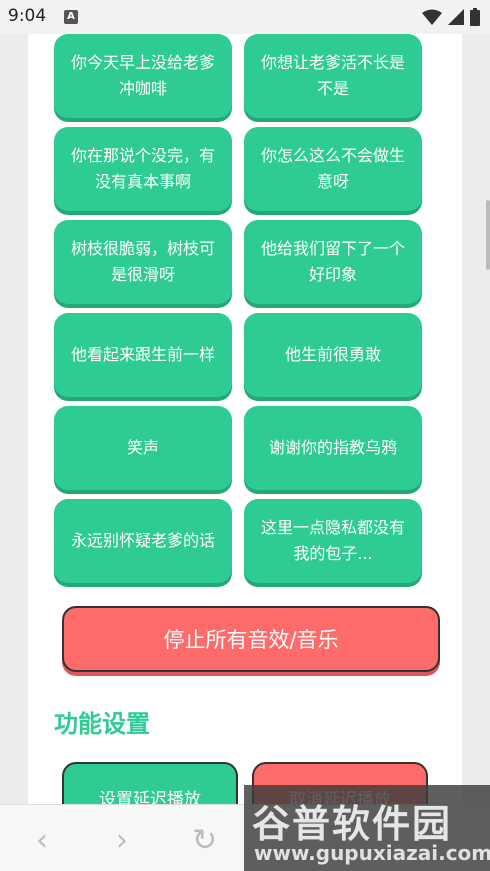 The height and width of the screenshot is (871, 490). What do you see at coordinates (333, 448) in the screenshot?
I see `sound-button: 谢谢你的指教乌鸦` at bounding box center [333, 448].